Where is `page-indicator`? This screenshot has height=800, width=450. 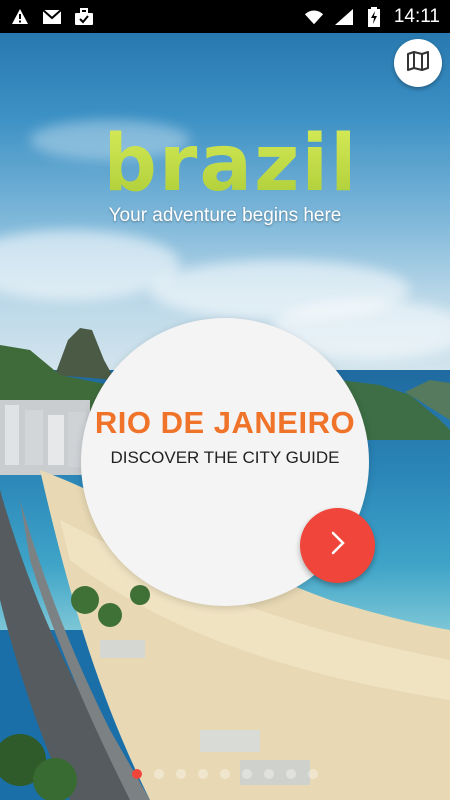 page-indicator is located at coordinates (225, 774).